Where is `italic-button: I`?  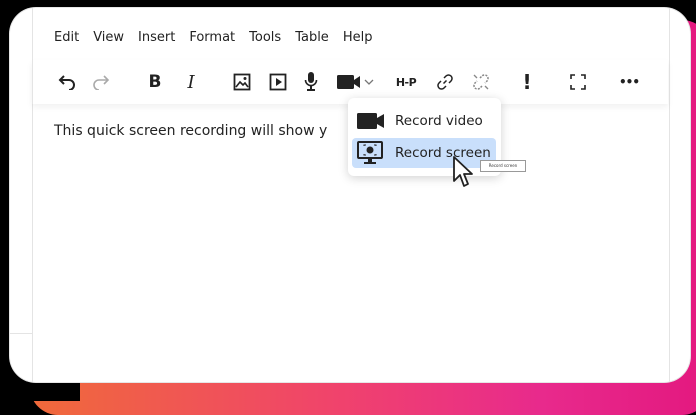 italic-button: I is located at coordinates (191, 82).